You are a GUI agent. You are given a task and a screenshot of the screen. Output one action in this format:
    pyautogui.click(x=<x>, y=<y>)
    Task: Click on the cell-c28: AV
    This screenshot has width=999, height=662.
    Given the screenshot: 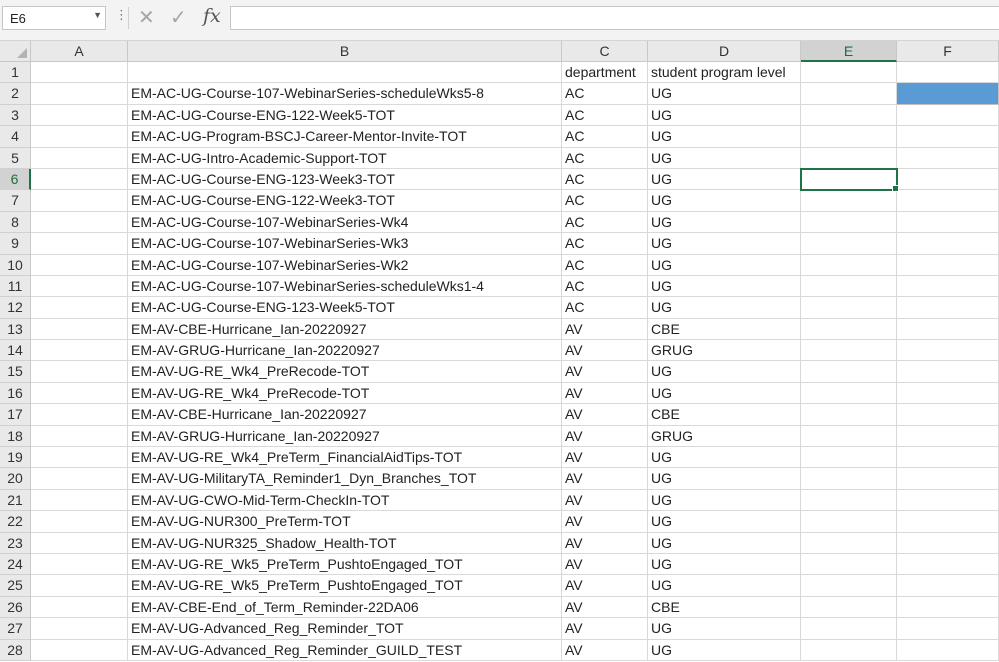 What is the action you would take?
    pyautogui.click(x=605, y=650)
    